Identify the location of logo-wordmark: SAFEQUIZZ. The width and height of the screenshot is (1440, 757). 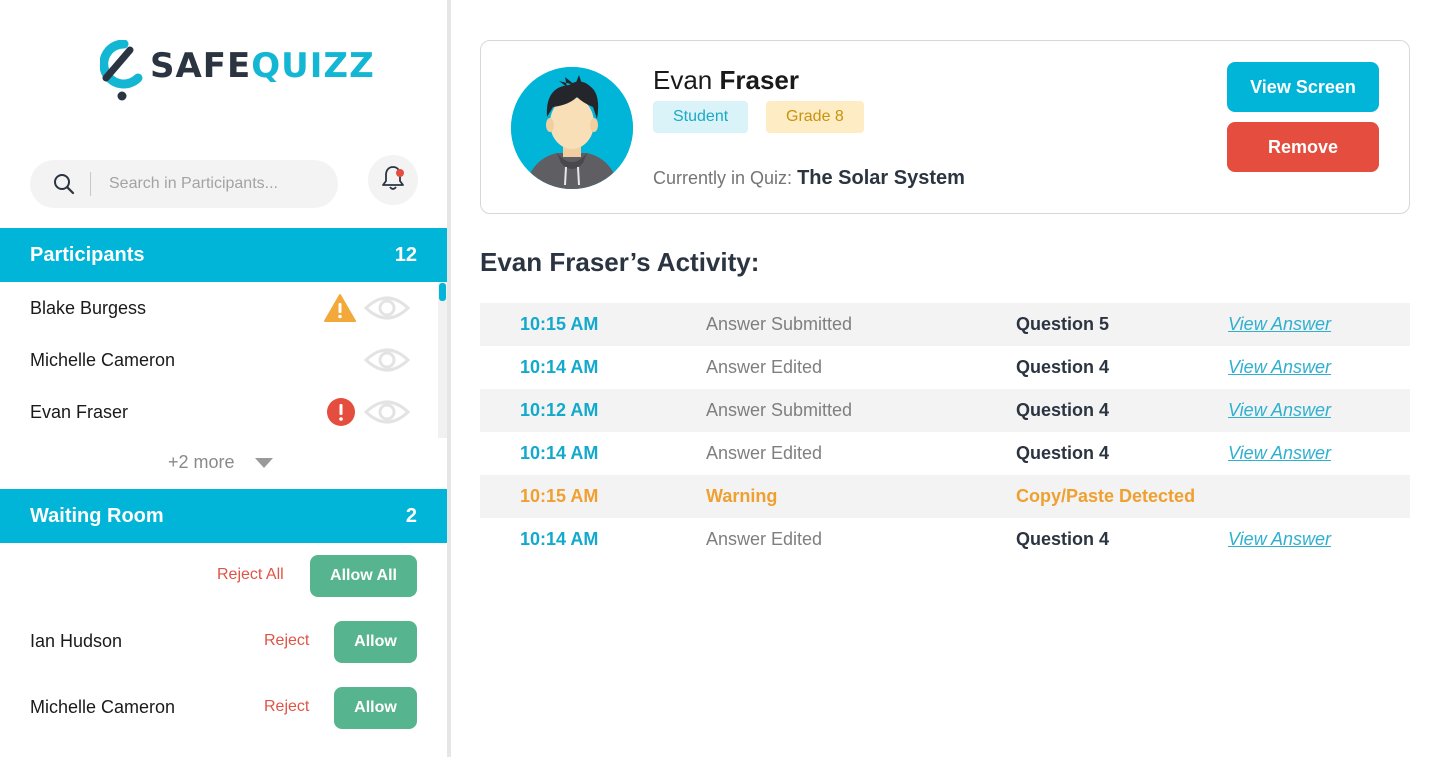
(262, 66).